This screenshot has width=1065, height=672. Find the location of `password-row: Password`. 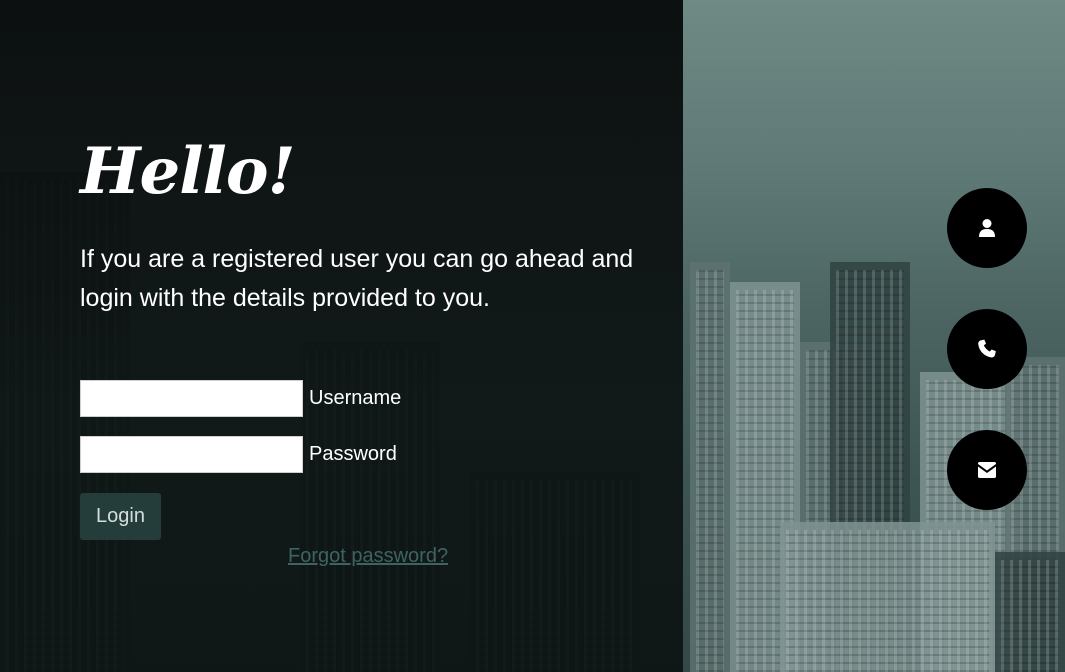

password-row: Password is located at coordinates (360, 454).